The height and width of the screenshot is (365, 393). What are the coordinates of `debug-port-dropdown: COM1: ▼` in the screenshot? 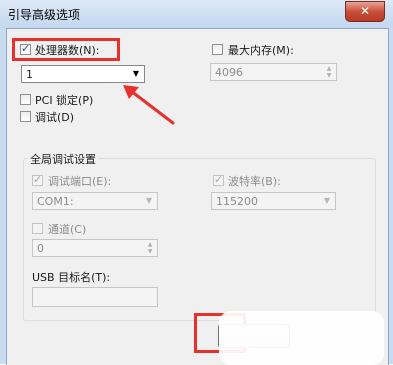 It's located at (95, 201).